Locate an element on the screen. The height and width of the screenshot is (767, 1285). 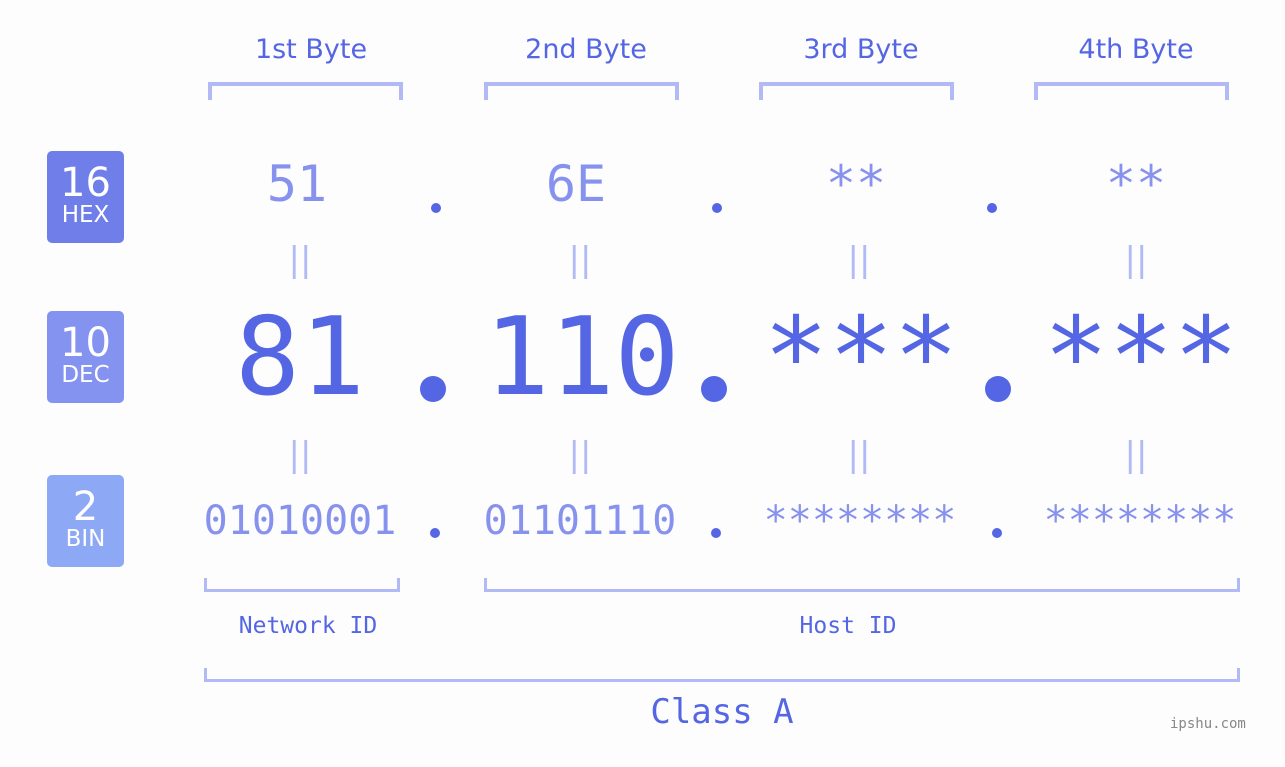
bin-byte-2: 01101110 is located at coordinates (580, 521).